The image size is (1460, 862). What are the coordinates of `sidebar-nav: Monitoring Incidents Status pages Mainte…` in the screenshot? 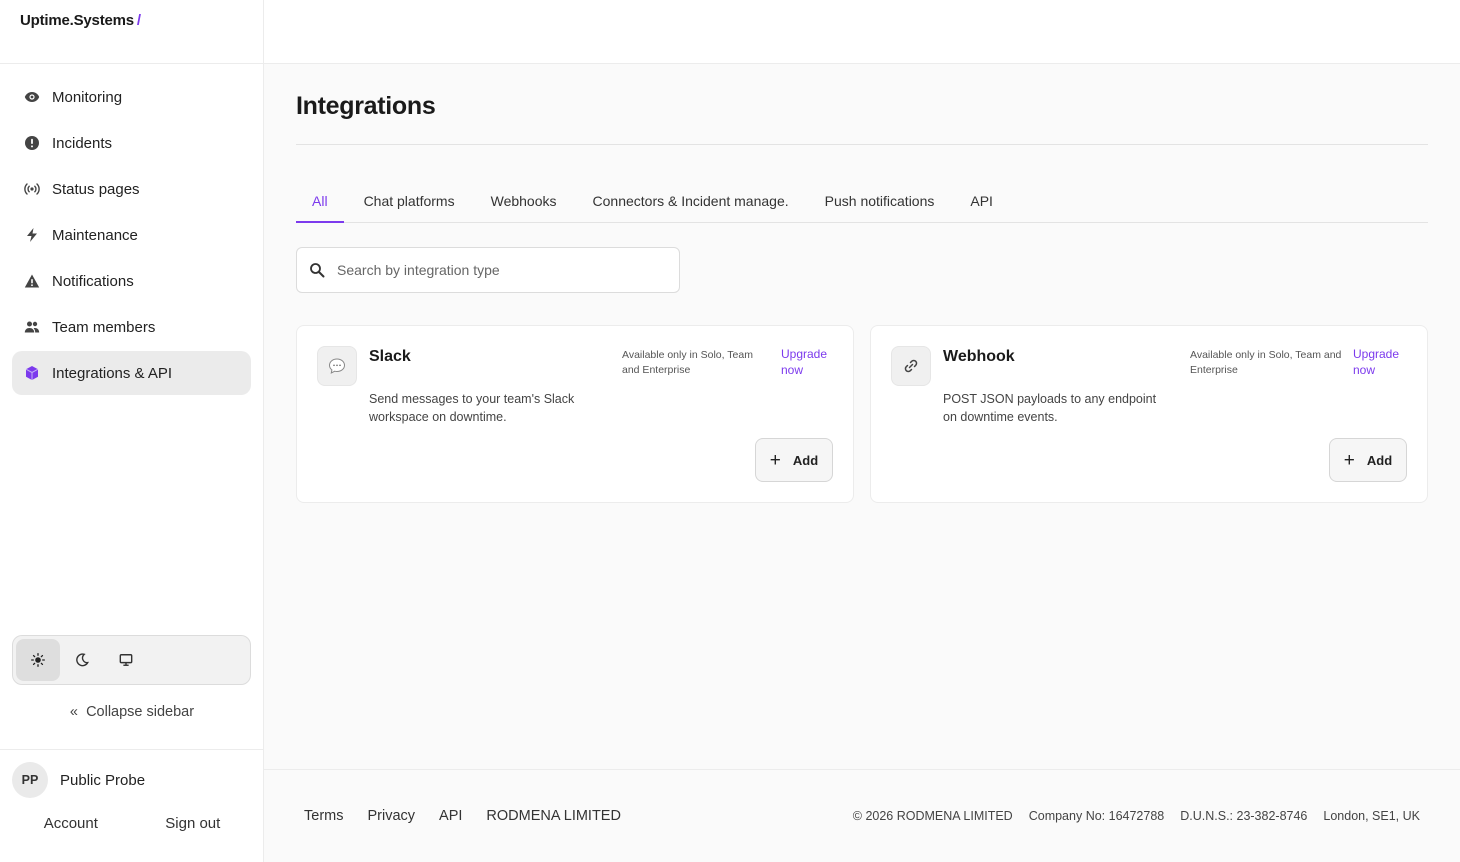 It's located at (131, 236).